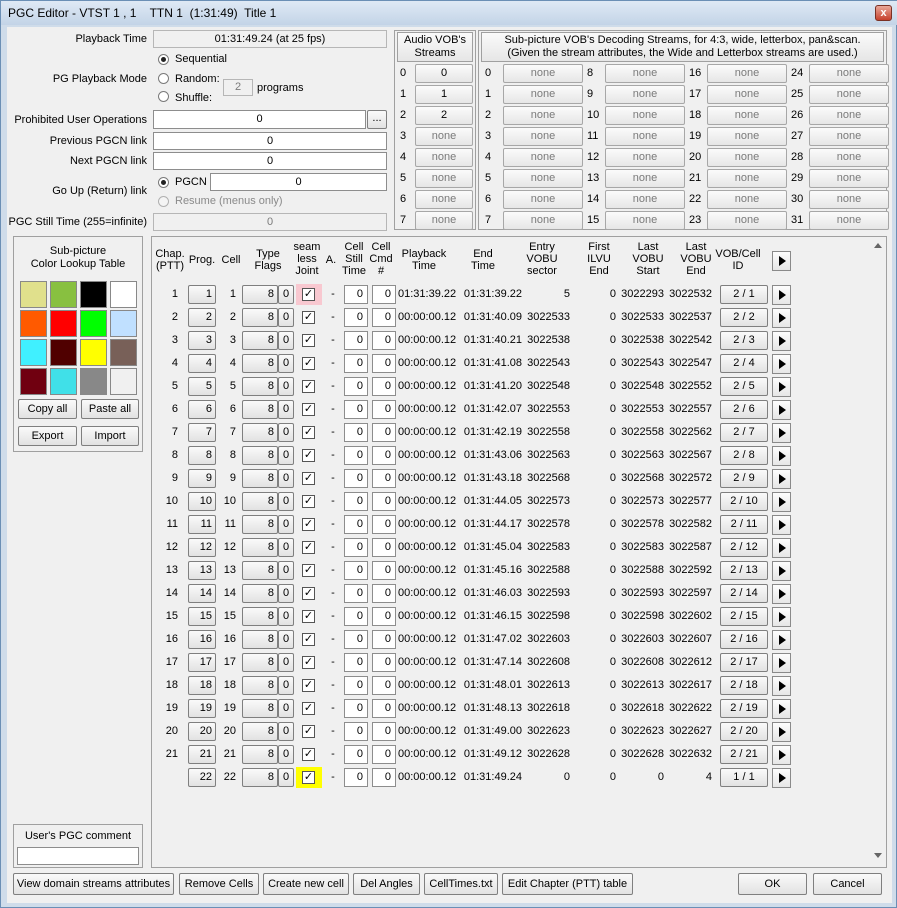 The height and width of the screenshot is (908, 897). Describe the element at coordinates (444, 94) in the screenshot. I see `audio-stream-1-button: 1` at that location.